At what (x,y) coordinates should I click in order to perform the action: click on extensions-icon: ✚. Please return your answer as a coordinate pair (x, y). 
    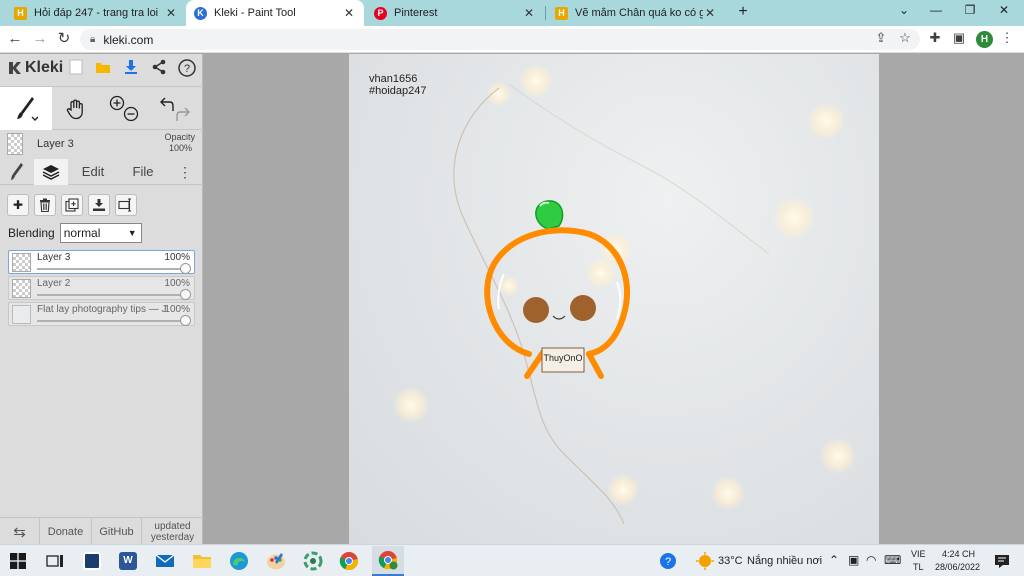
    Looking at the image, I should click on (935, 38).